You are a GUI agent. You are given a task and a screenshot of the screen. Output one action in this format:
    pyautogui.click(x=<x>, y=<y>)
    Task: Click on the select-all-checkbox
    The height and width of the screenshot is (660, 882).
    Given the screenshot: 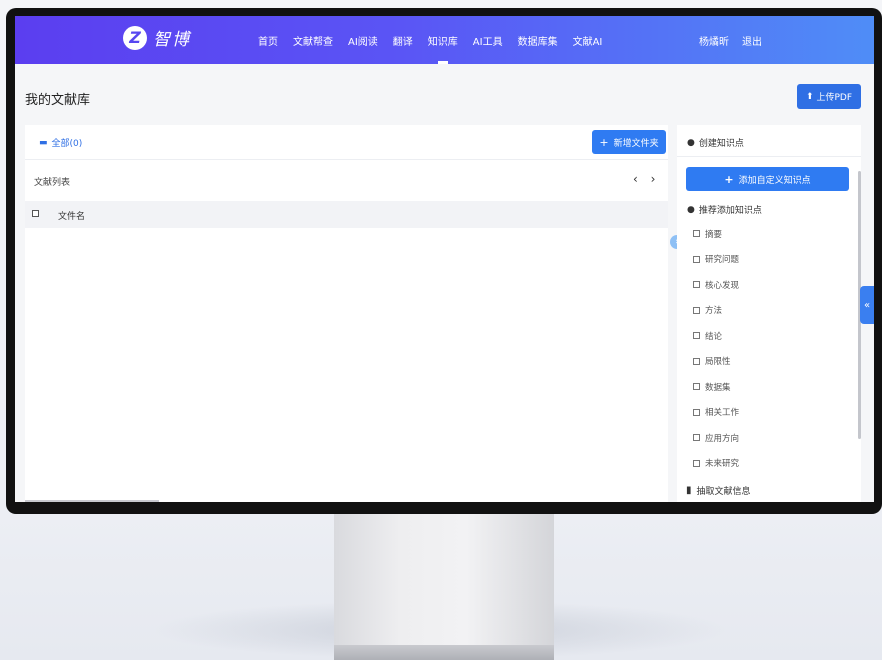 What is the action you would take?
    pyautogui.click(x=35, y=213)
    